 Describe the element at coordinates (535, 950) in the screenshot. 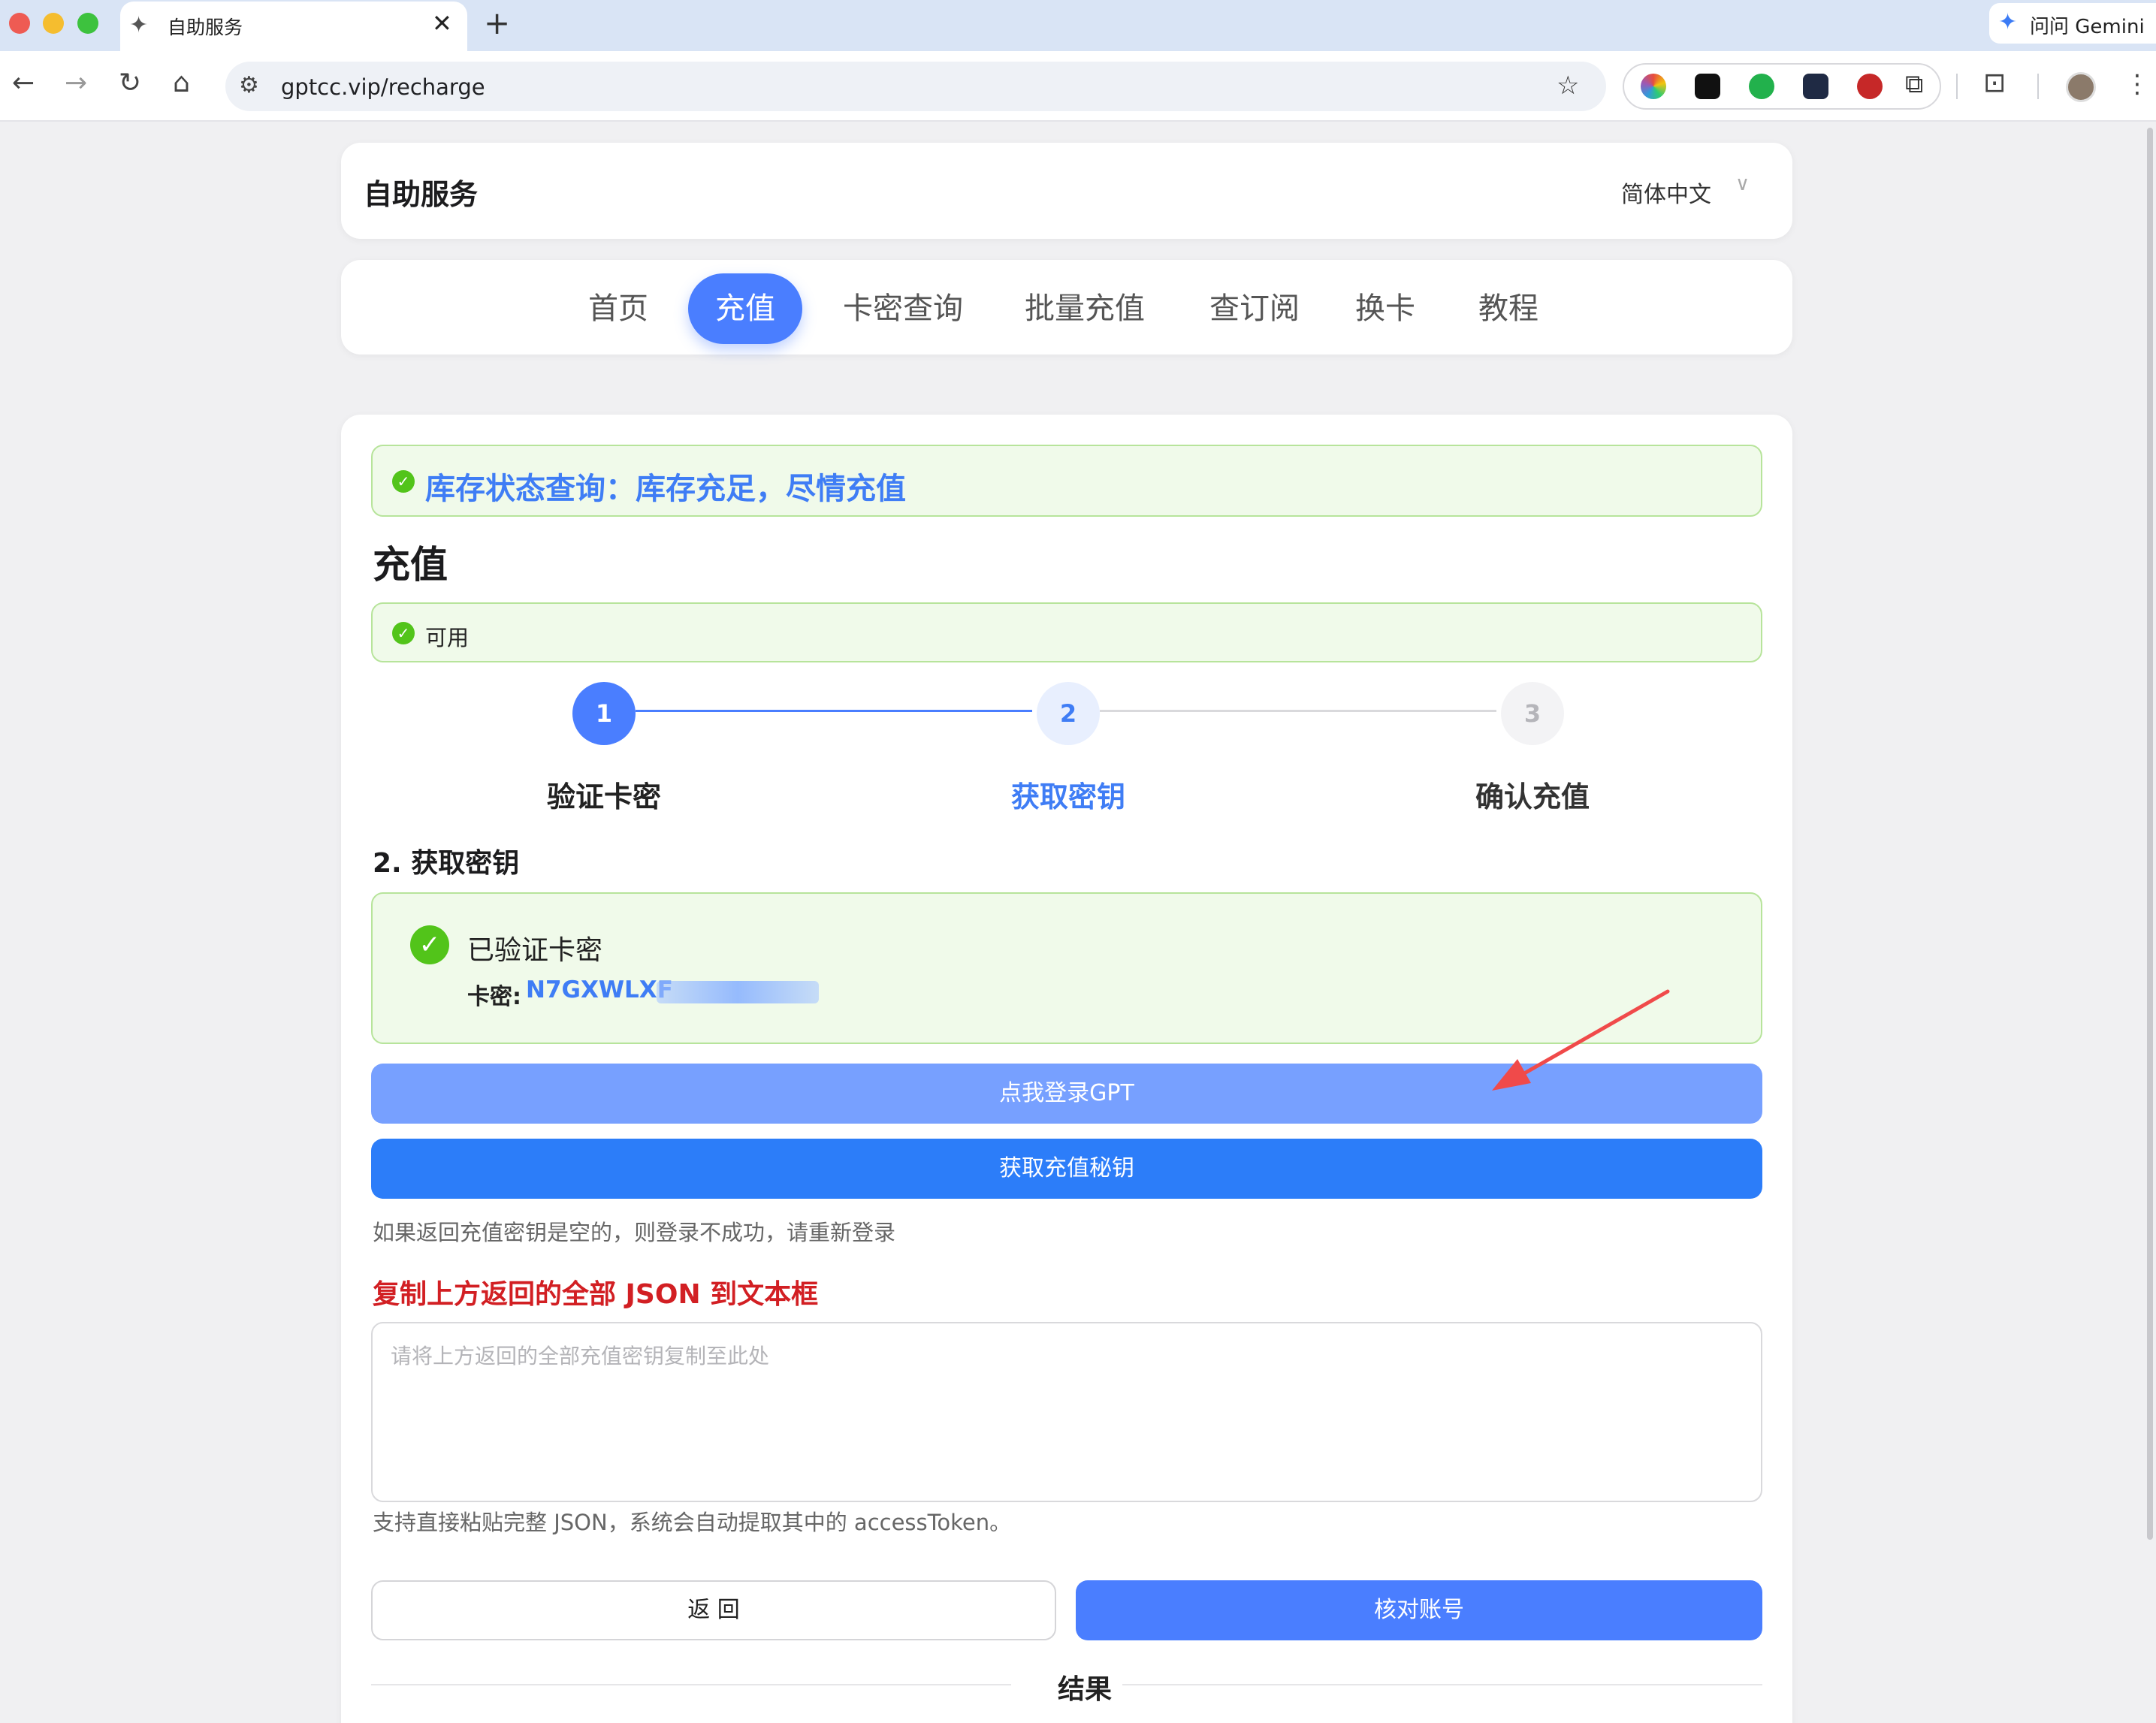

I see `verified-status-text: 已验证卡密` at that location.